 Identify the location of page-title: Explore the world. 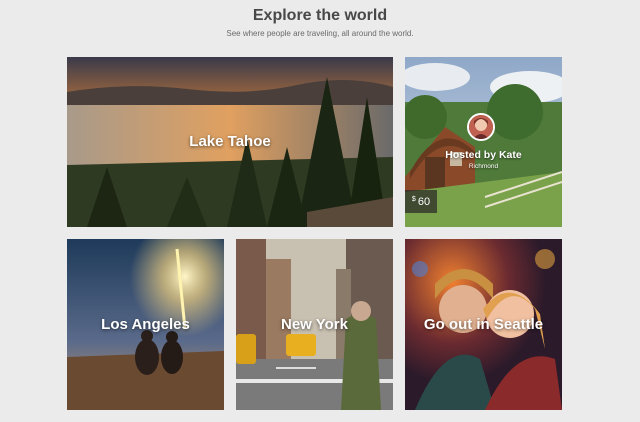
(320, 15).